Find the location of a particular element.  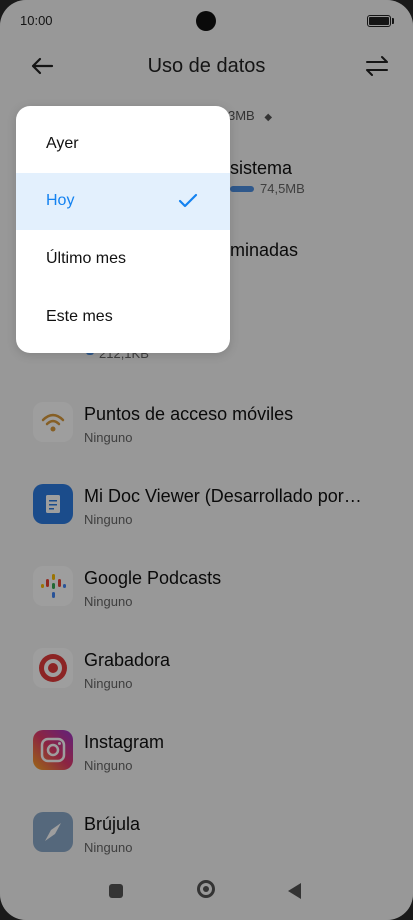

date-range-menu: Ayer Hoy Último mes Este mes is located at coordinates (123, 229).